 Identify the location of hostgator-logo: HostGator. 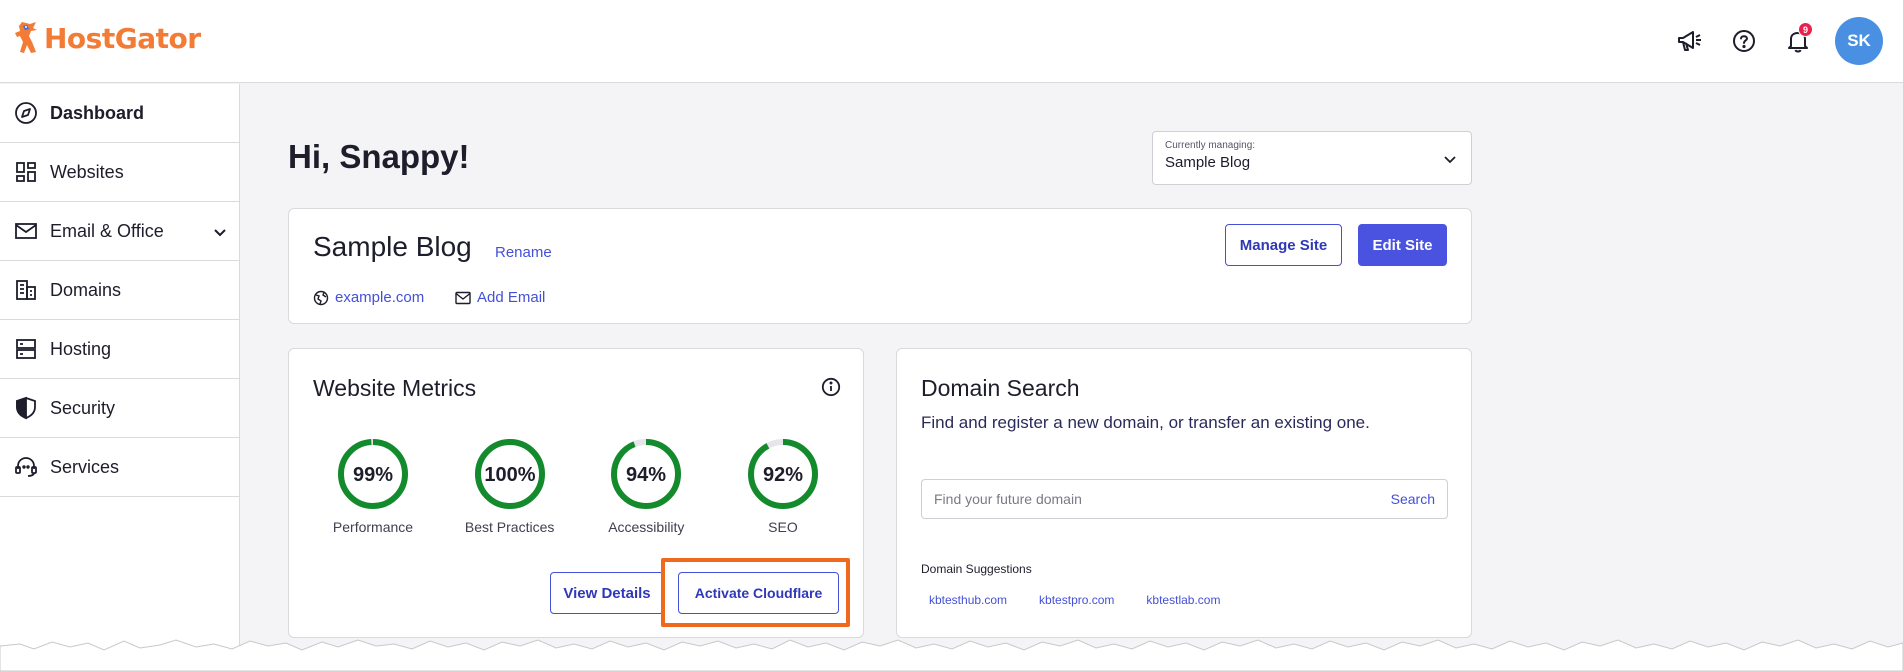
(107, 38).